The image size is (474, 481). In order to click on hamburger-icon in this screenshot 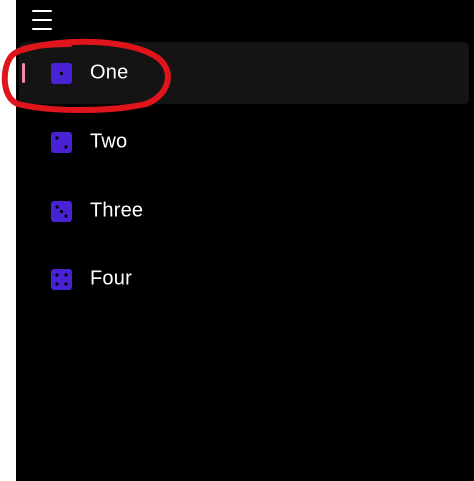, I will do `click(42, 11)`.